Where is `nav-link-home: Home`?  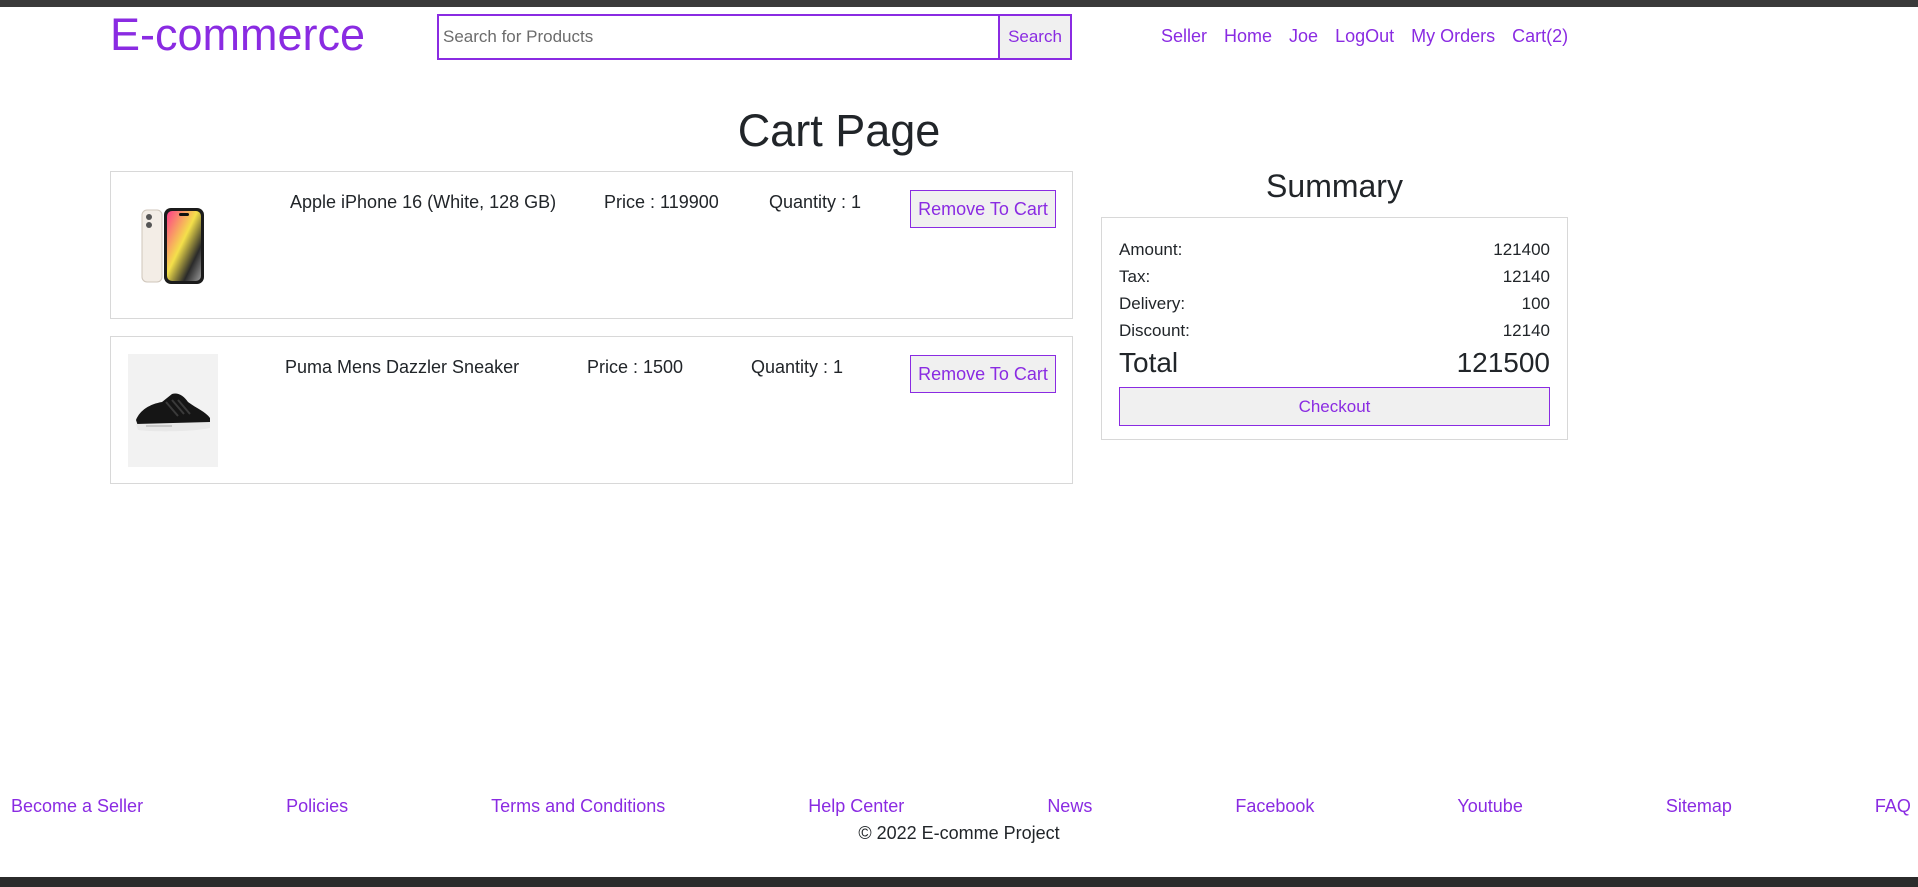
nav-link-home: Home is located at coordinates (1248, 36).